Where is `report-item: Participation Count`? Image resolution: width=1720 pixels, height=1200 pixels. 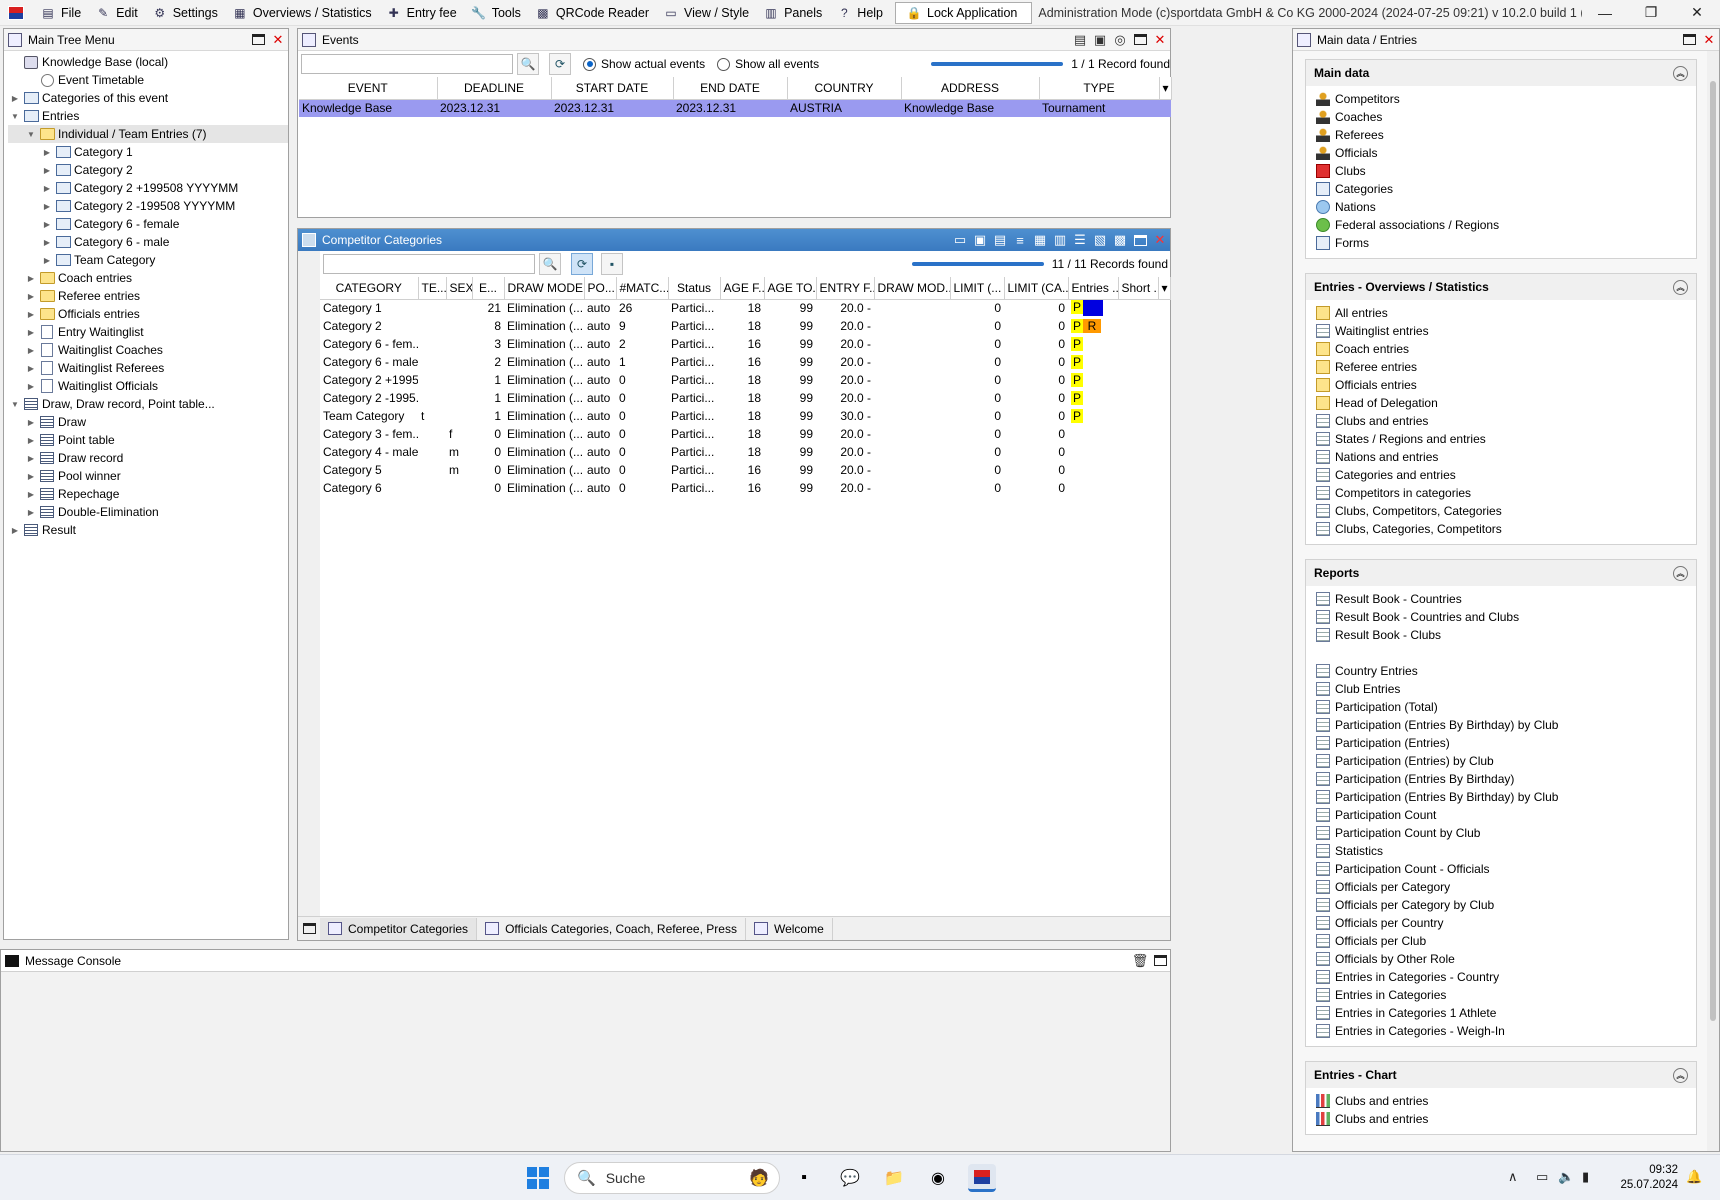 report-item: Participation Count is located at coordinates (1506, 815).